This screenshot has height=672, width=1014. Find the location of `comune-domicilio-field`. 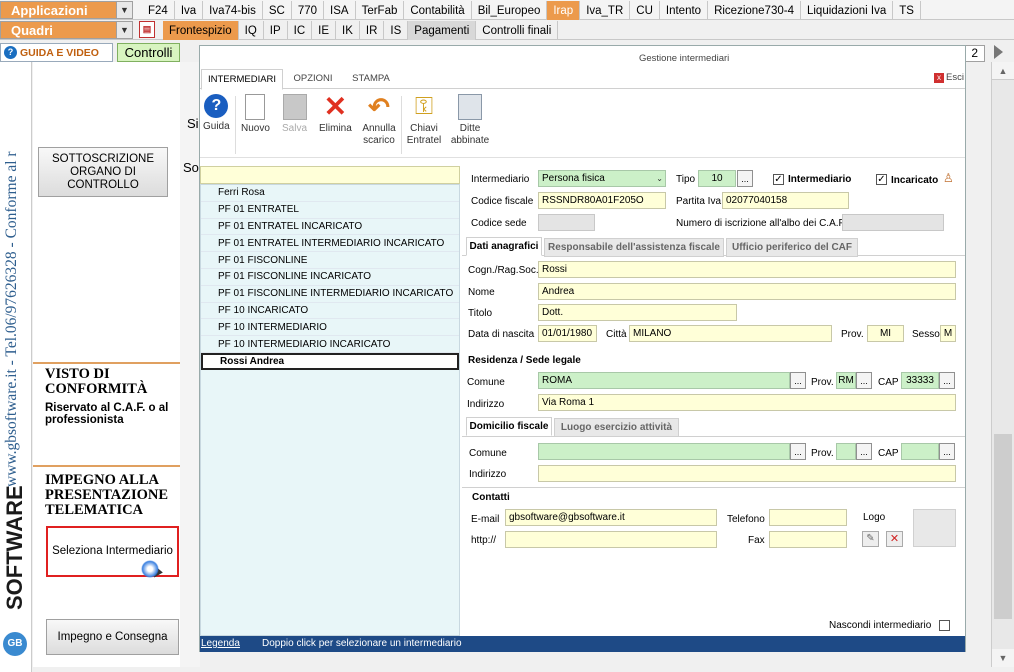

comune-domicilio-field is located at coordinates (664, 451).